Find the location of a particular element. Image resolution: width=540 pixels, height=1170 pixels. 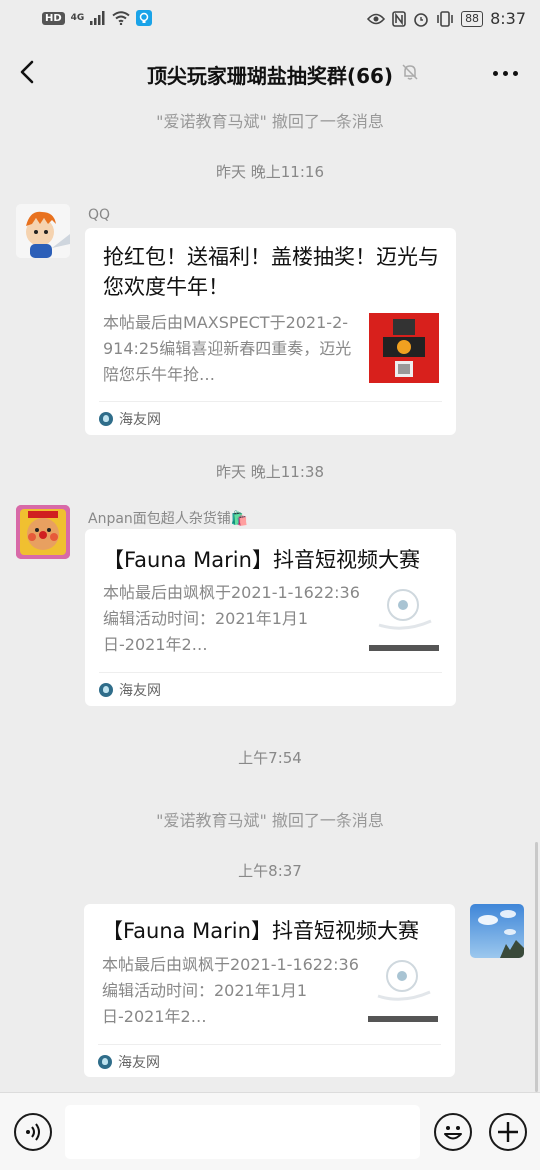

voice-input-button is located at coordinates (33, 1132).